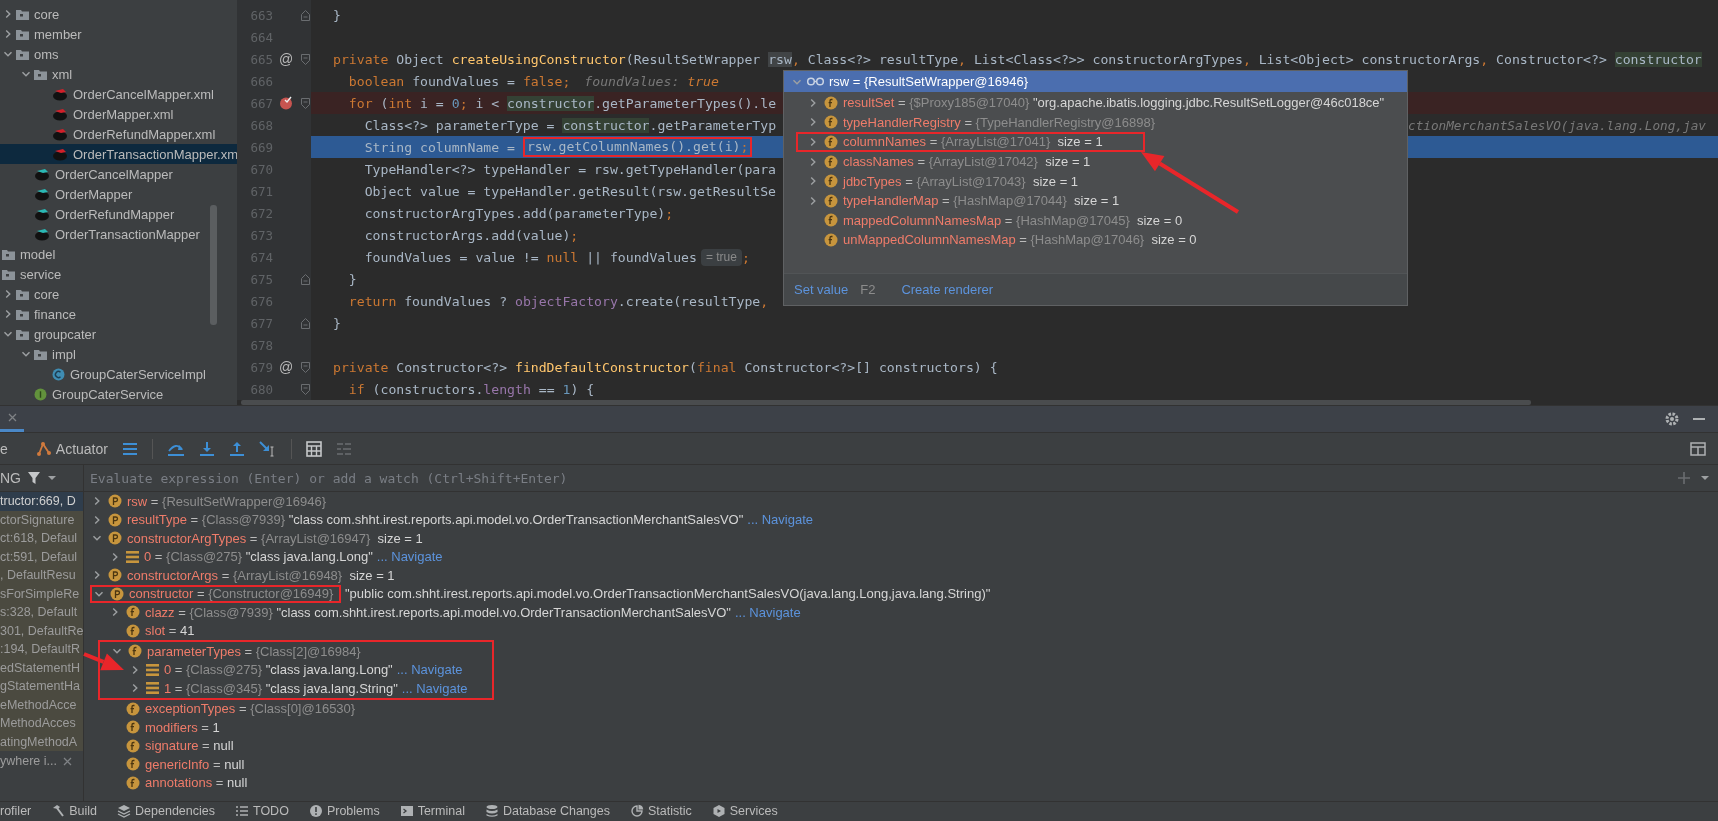 This screenshot has width=1718, height=821. I want to click on tree-item: xml, so click(118, 74).